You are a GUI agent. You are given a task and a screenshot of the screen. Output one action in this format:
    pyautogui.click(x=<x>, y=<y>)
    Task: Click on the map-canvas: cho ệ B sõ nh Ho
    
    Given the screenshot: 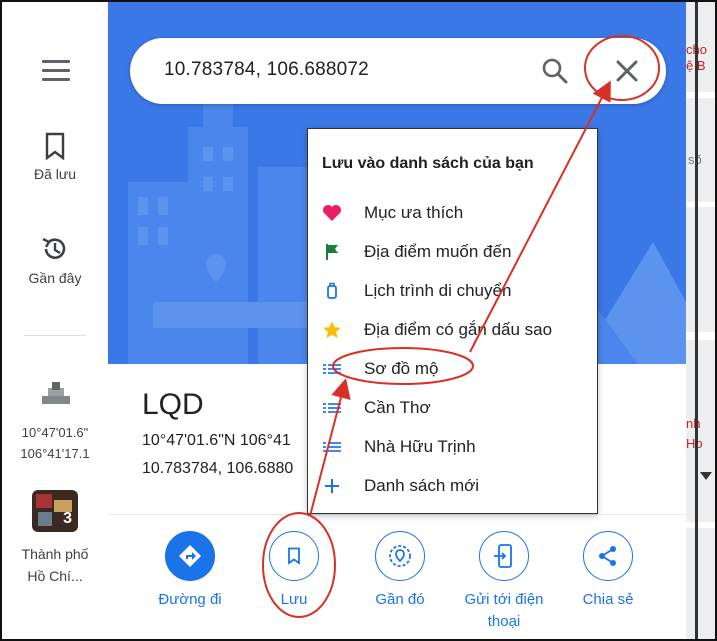 What is the action you would take?
    pyautogui.click(x=700, y=320)
    